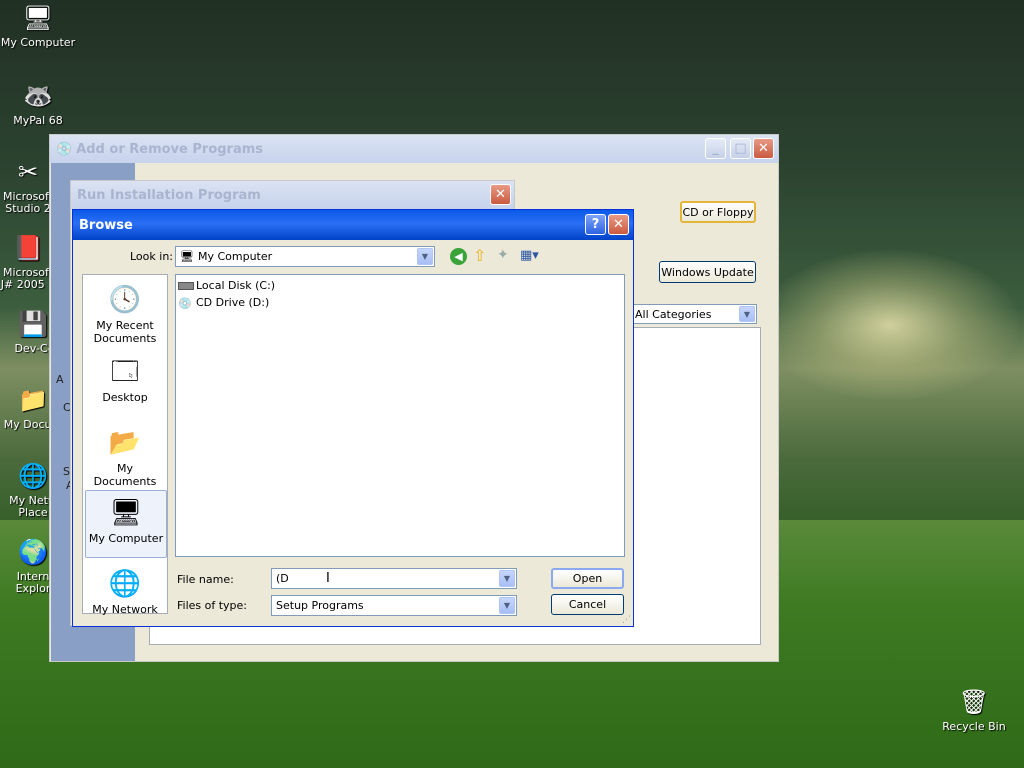 This screenshot has height=768, width=1024. I want to click on place-label: Desktop, so click(125, 397).